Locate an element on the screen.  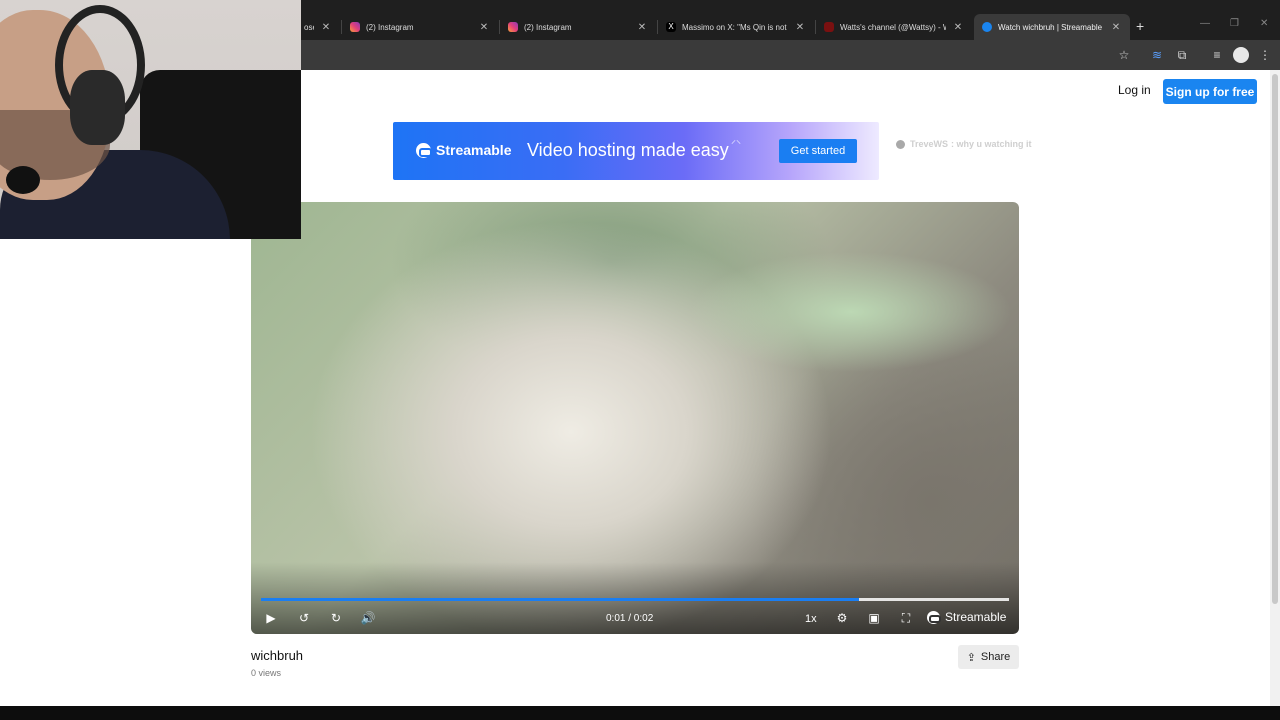
share-icon: ⇪ is located at coordinates (971, 657).